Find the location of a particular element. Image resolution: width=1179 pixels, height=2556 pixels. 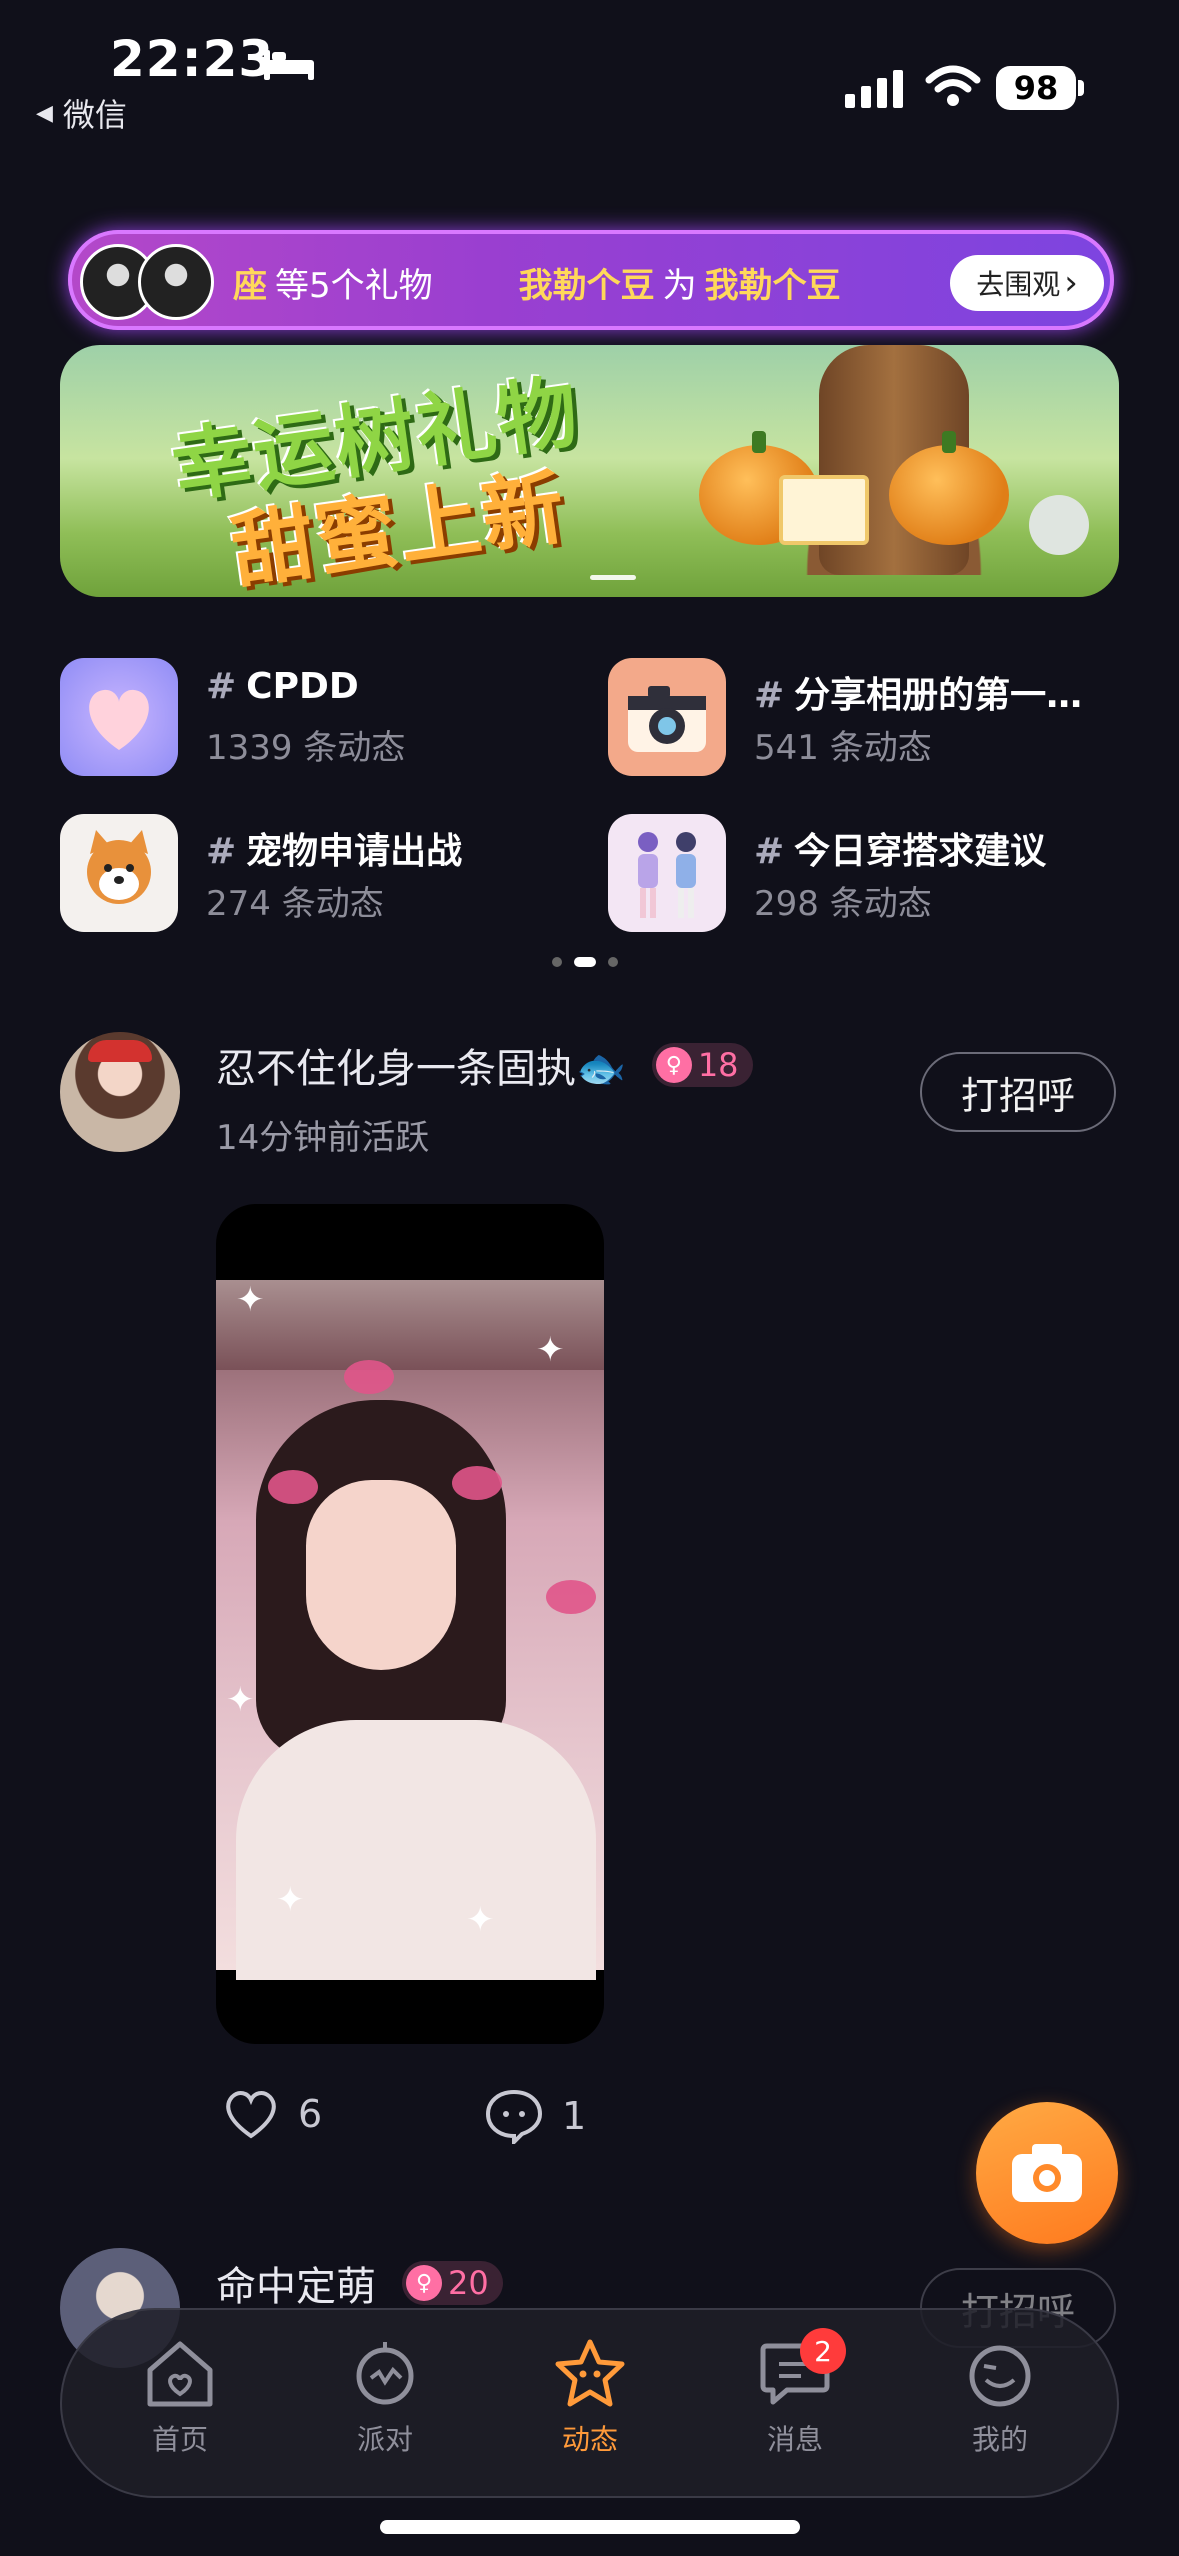

ticker-text-1: 座 is located at coordinates (250, 286).